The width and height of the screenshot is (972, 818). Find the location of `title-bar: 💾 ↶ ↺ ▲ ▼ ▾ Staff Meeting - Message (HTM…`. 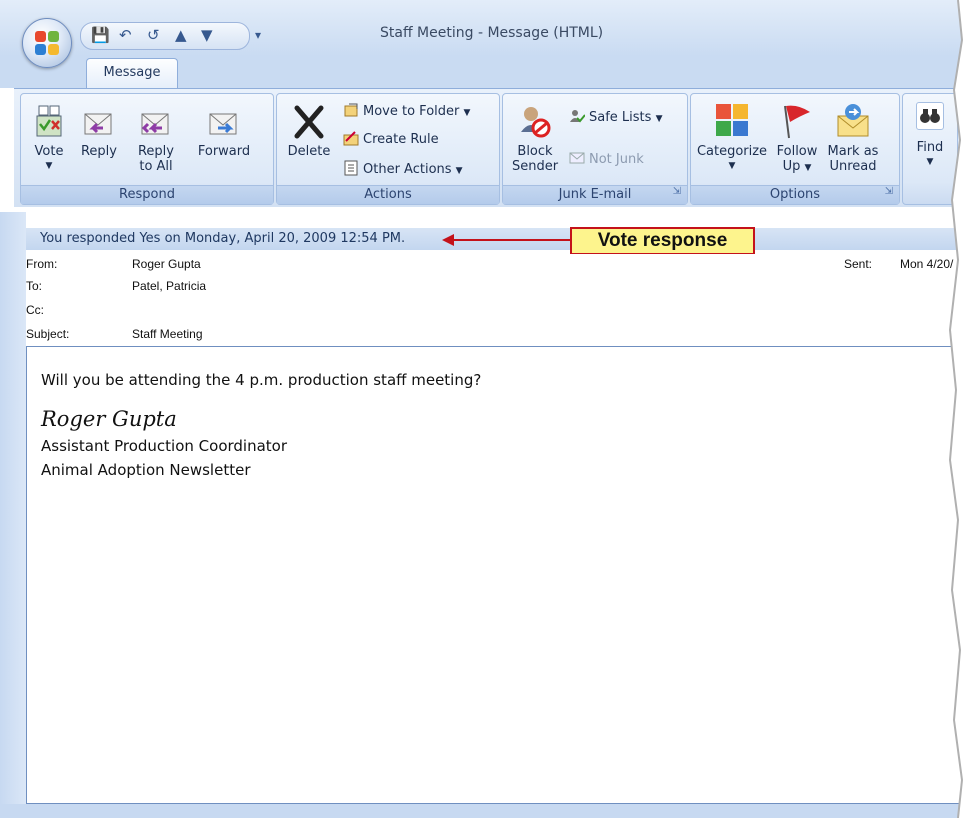

title-bar: 💾 ↶ ↺ ▲ ▼ ▾ Staff Meeting - Message (HTM… is located at coordinates (486, 28).